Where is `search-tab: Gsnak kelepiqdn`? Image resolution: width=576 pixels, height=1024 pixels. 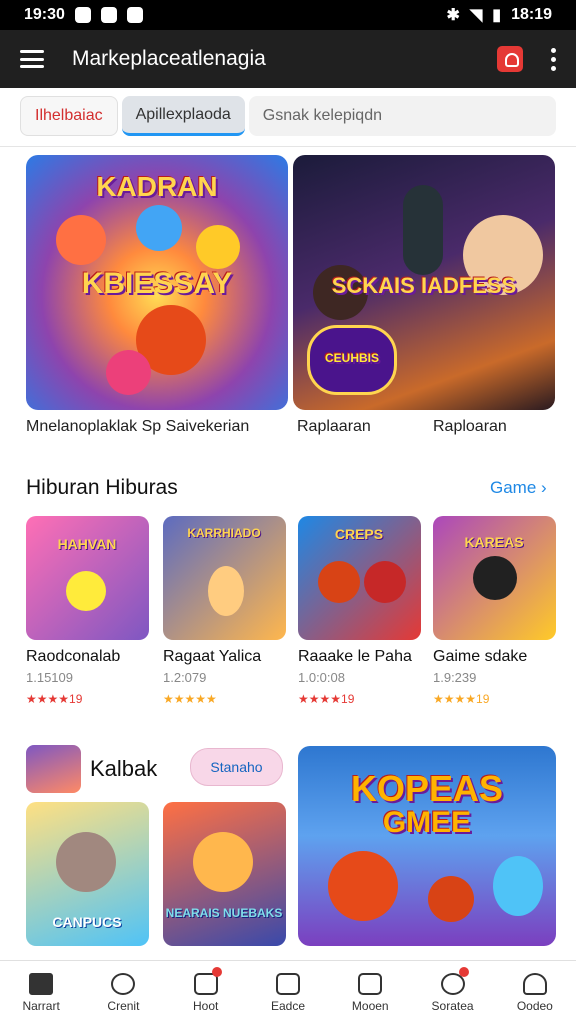 search-tab: Gsnak kelepiqdn is located at coordinates (402, 116).